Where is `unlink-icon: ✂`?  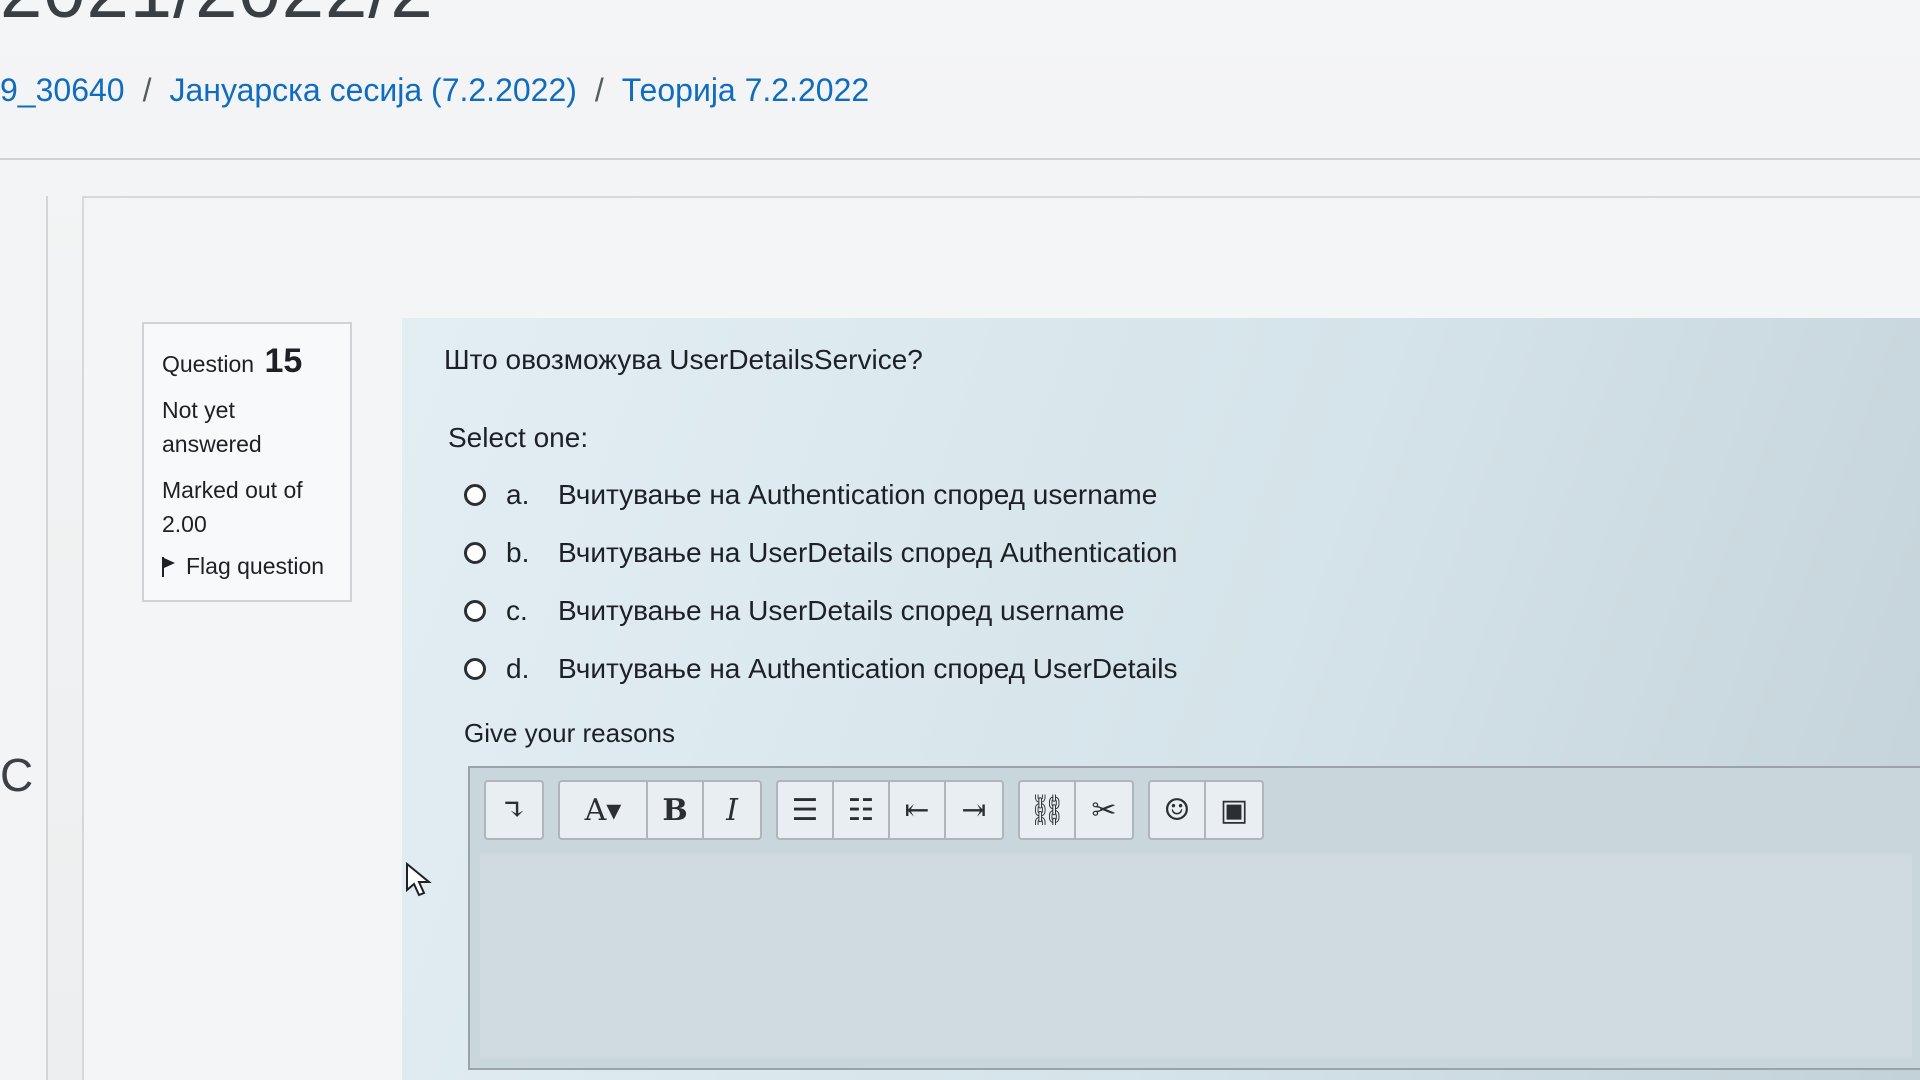 unlink-icon: ✂ is located at coordinates (1104, 810).